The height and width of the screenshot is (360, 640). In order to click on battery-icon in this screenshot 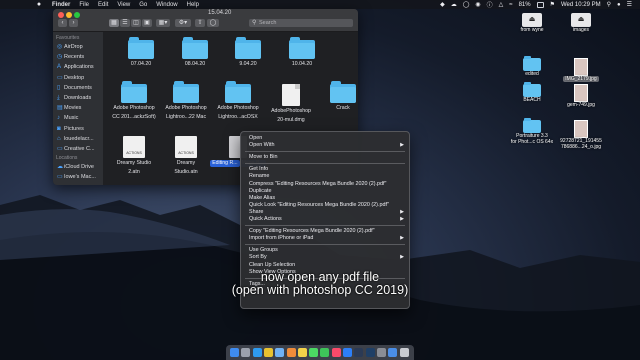, I will do `click(540, 4)`.